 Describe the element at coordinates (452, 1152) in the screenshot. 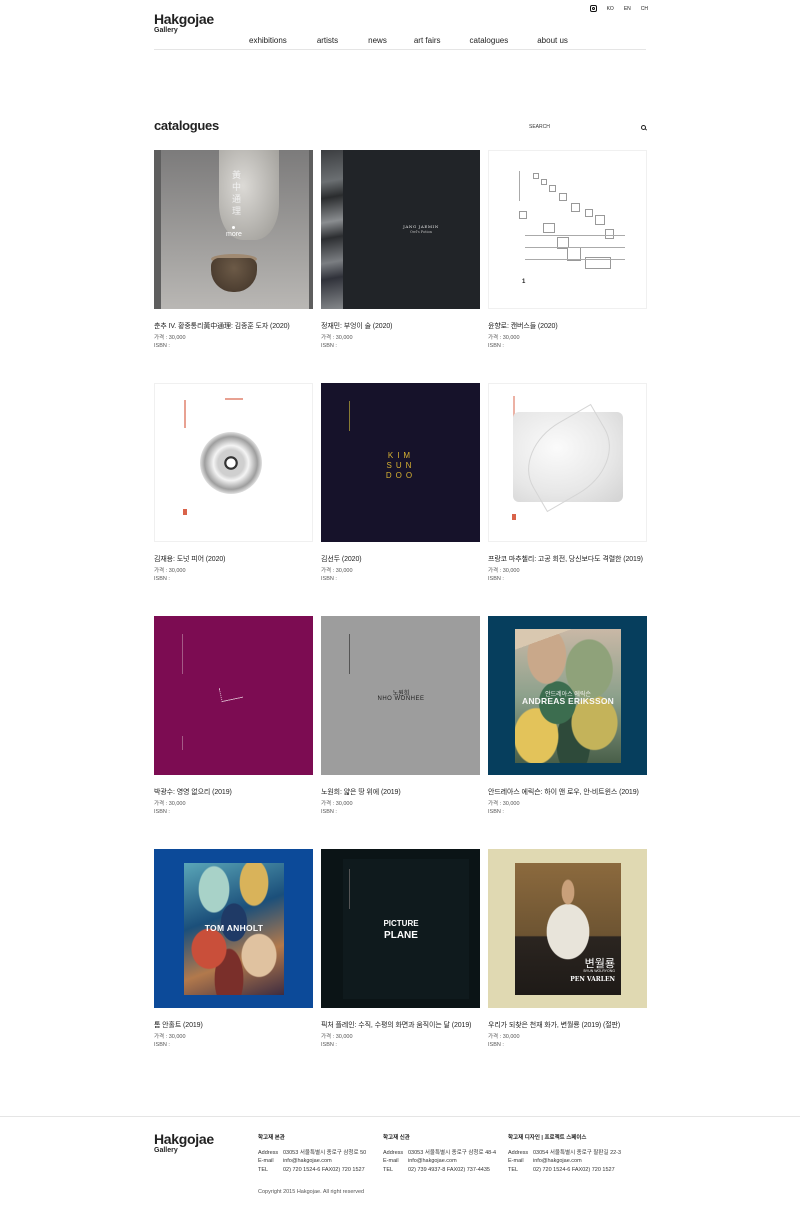

I see `footer-address: 03053 서울특별시 종로구 삼청로 48-4` at that location.